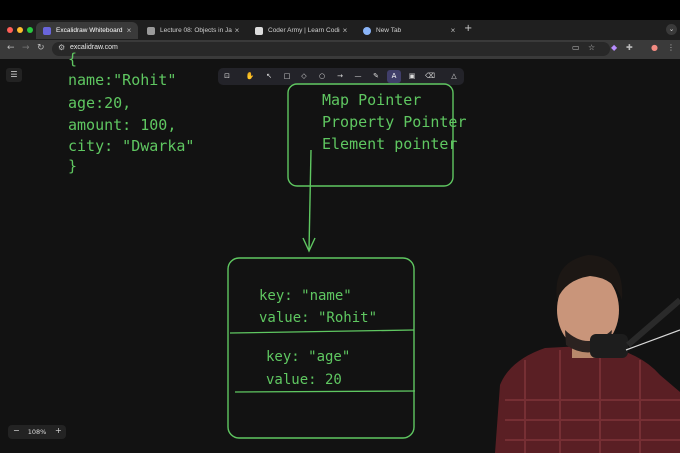  Describe the element at coordinates (609, 346) in the screenshot. I see `microphone-icon` at that location.